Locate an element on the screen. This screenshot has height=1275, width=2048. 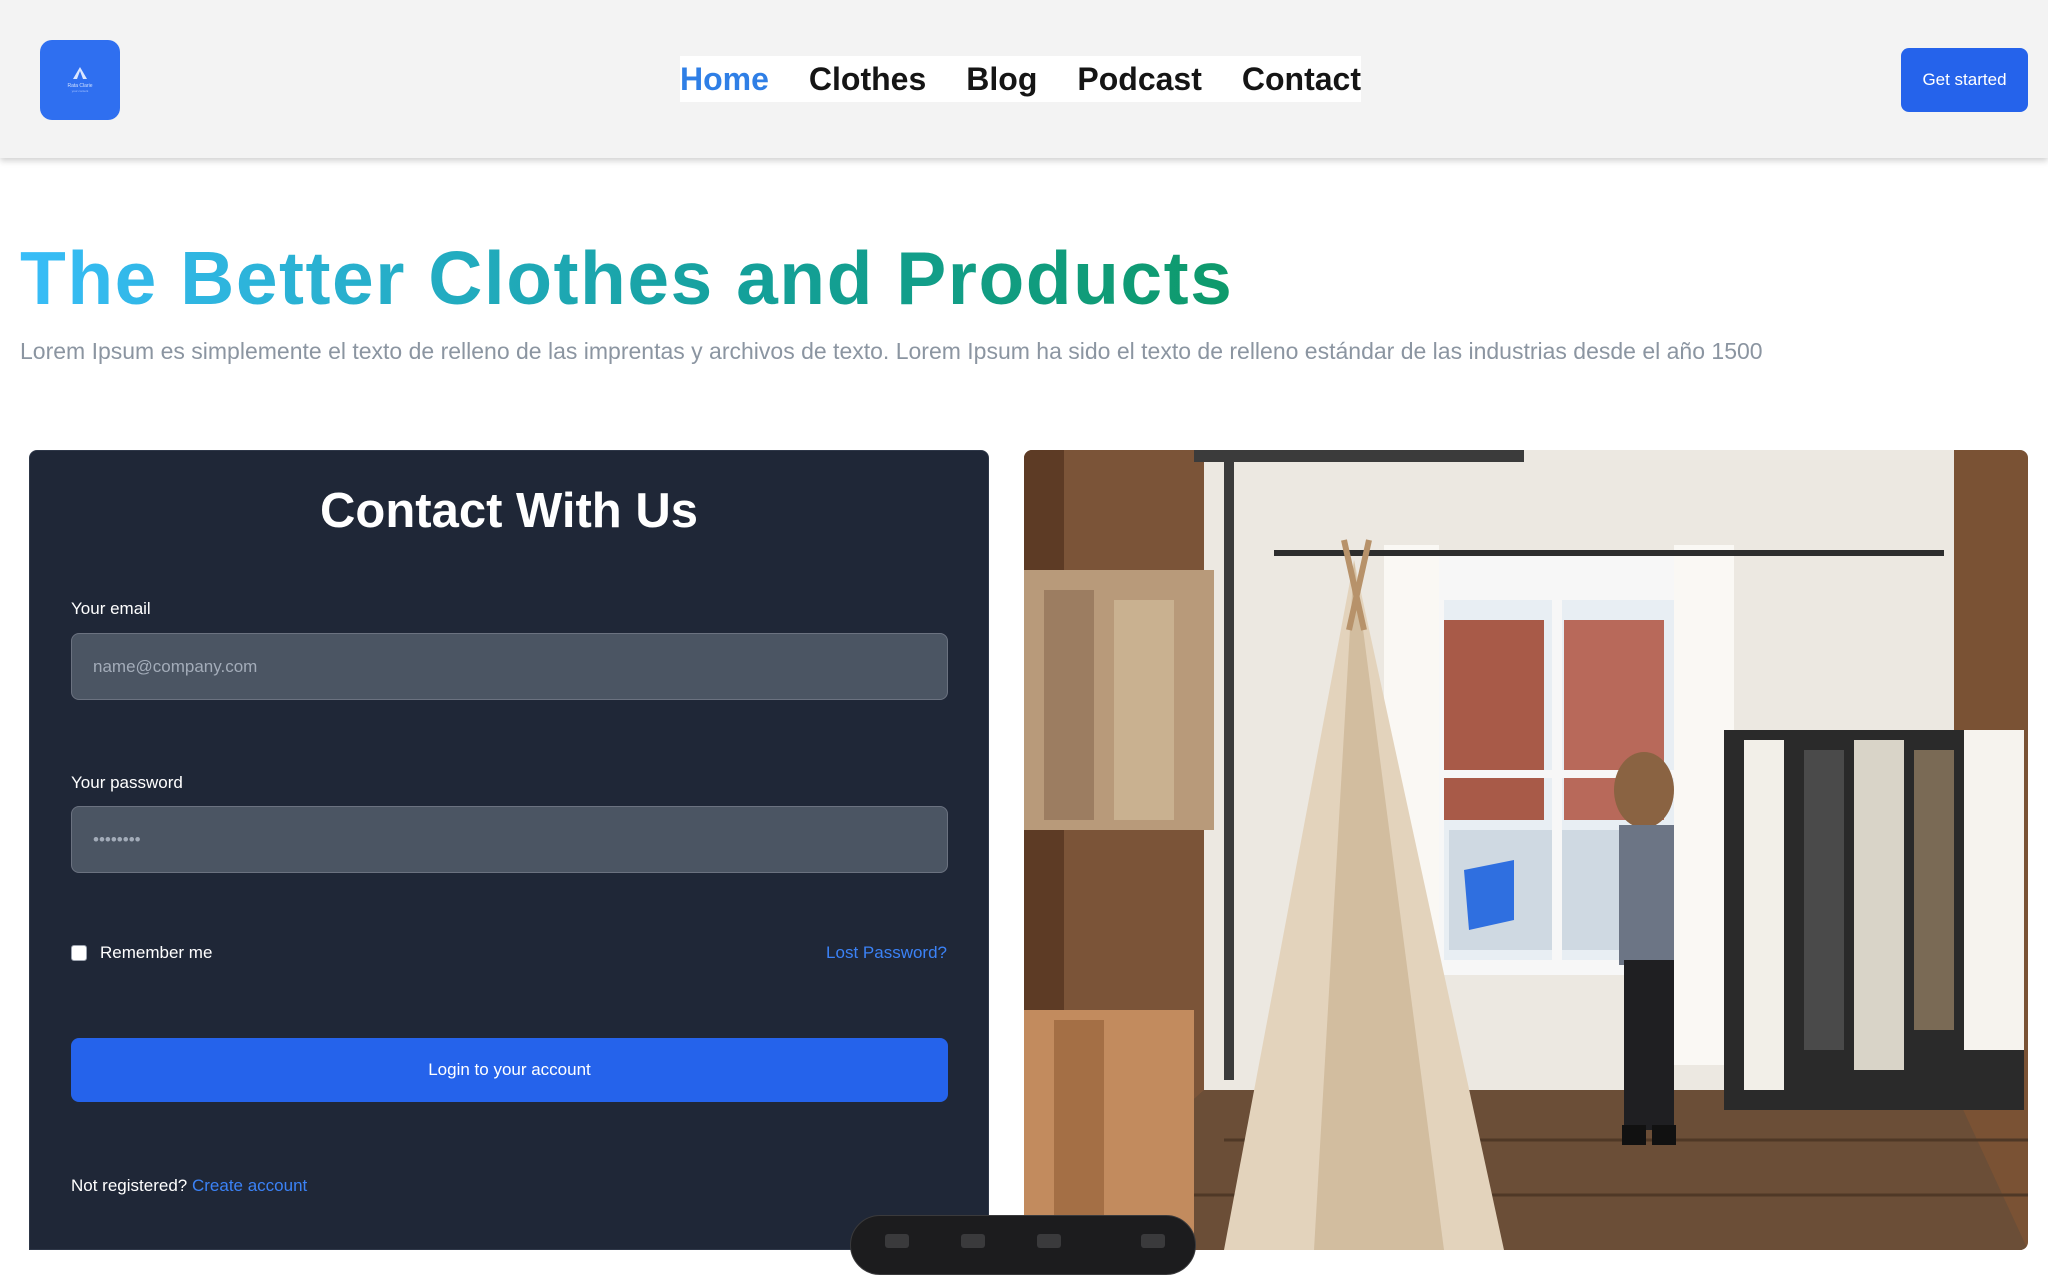
nav-clothes: Clothes is located at coordinates (867, 79).